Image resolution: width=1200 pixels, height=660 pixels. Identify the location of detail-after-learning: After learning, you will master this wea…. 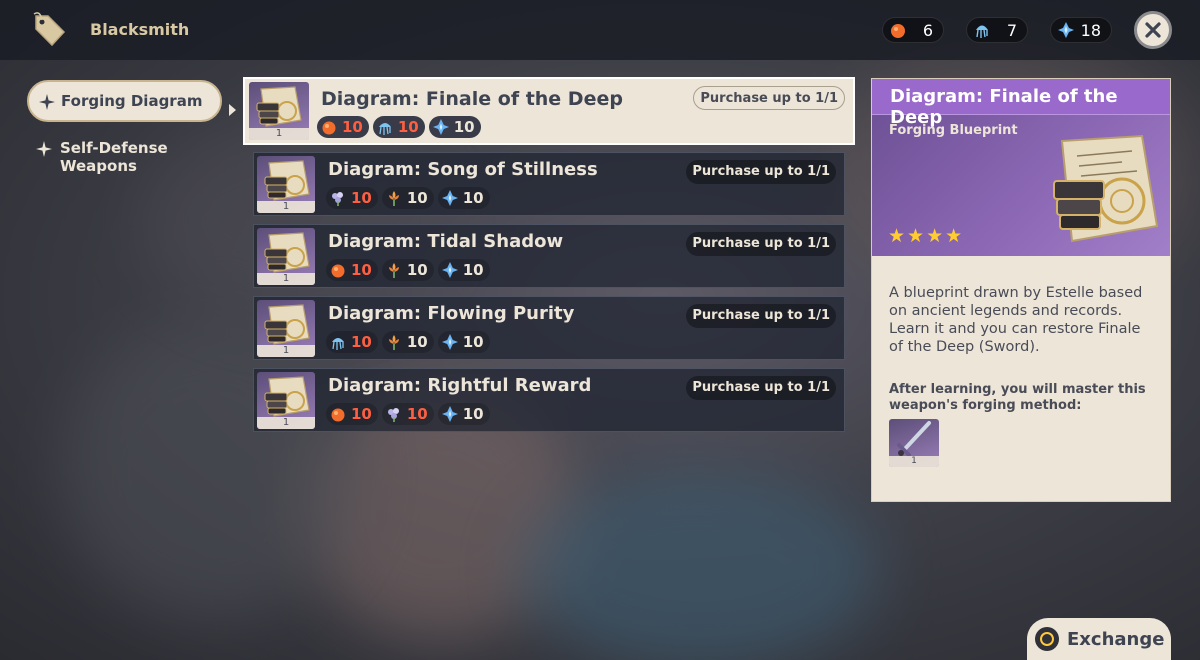
(1017, 397).